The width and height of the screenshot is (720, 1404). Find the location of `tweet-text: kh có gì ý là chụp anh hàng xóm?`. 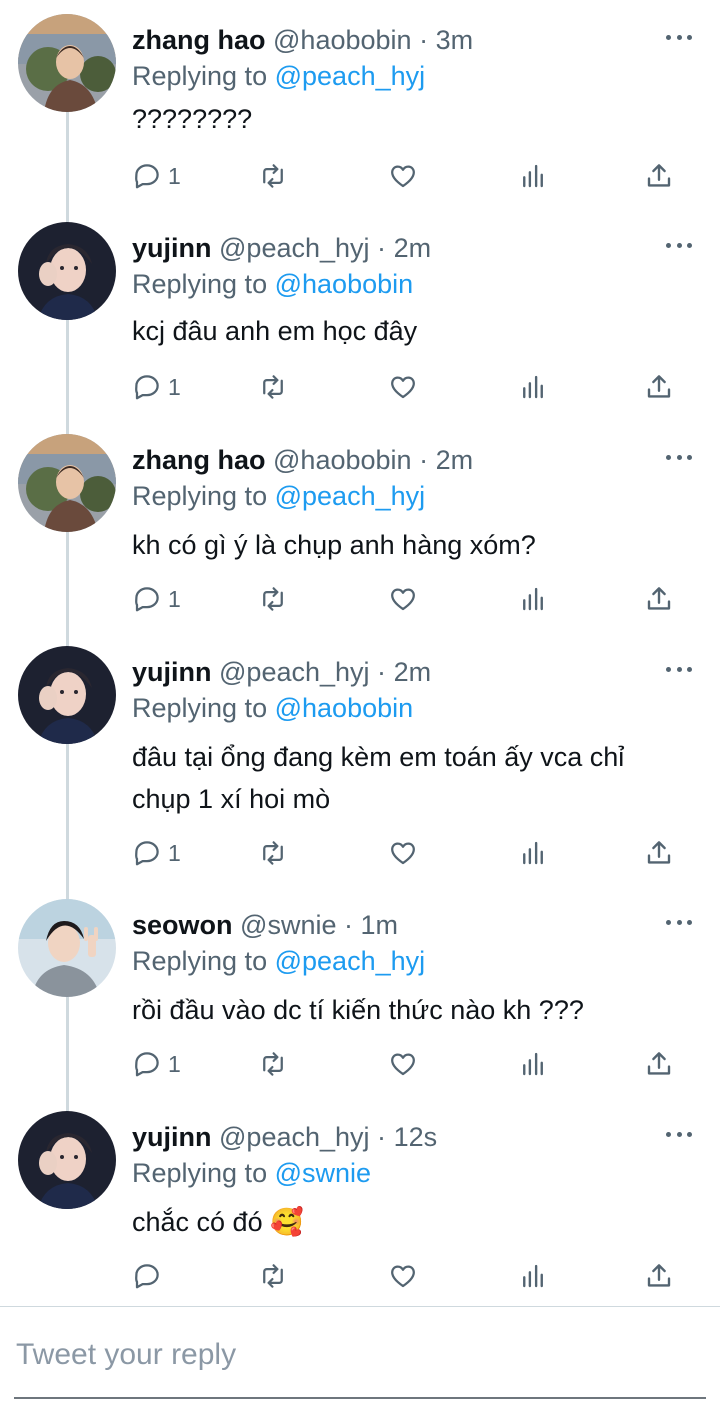

tweet-text: kh có gì ý là chụp anh hàng xóm? is located at coordinates (412, 545).